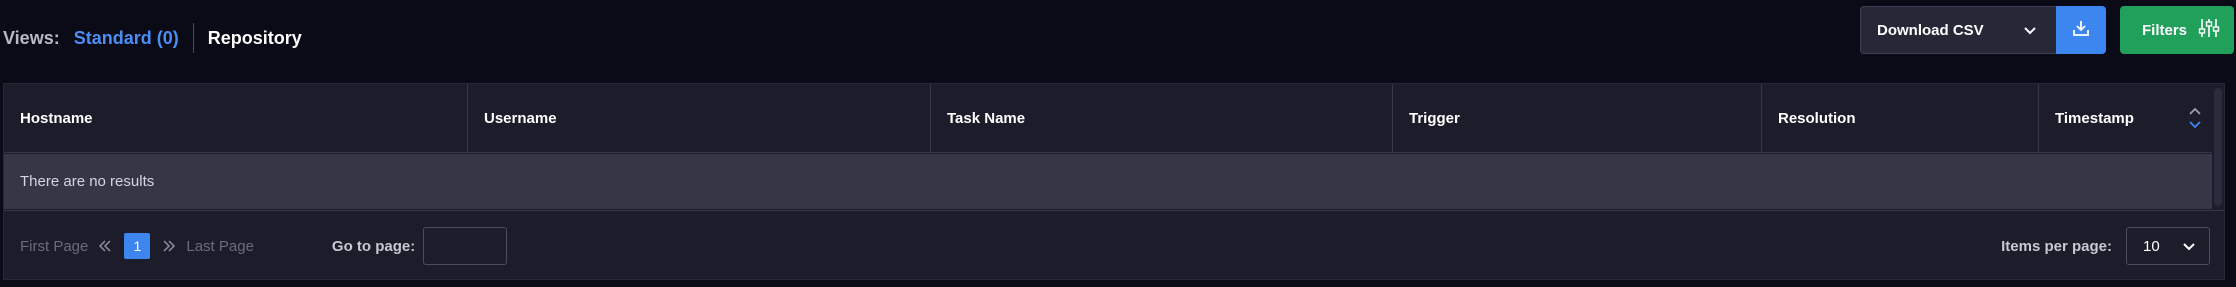 The image size is (2236, 287). Describe the element at coordinates (137, 246) in the screenshot. I see `page-number-current: 1` at that location.